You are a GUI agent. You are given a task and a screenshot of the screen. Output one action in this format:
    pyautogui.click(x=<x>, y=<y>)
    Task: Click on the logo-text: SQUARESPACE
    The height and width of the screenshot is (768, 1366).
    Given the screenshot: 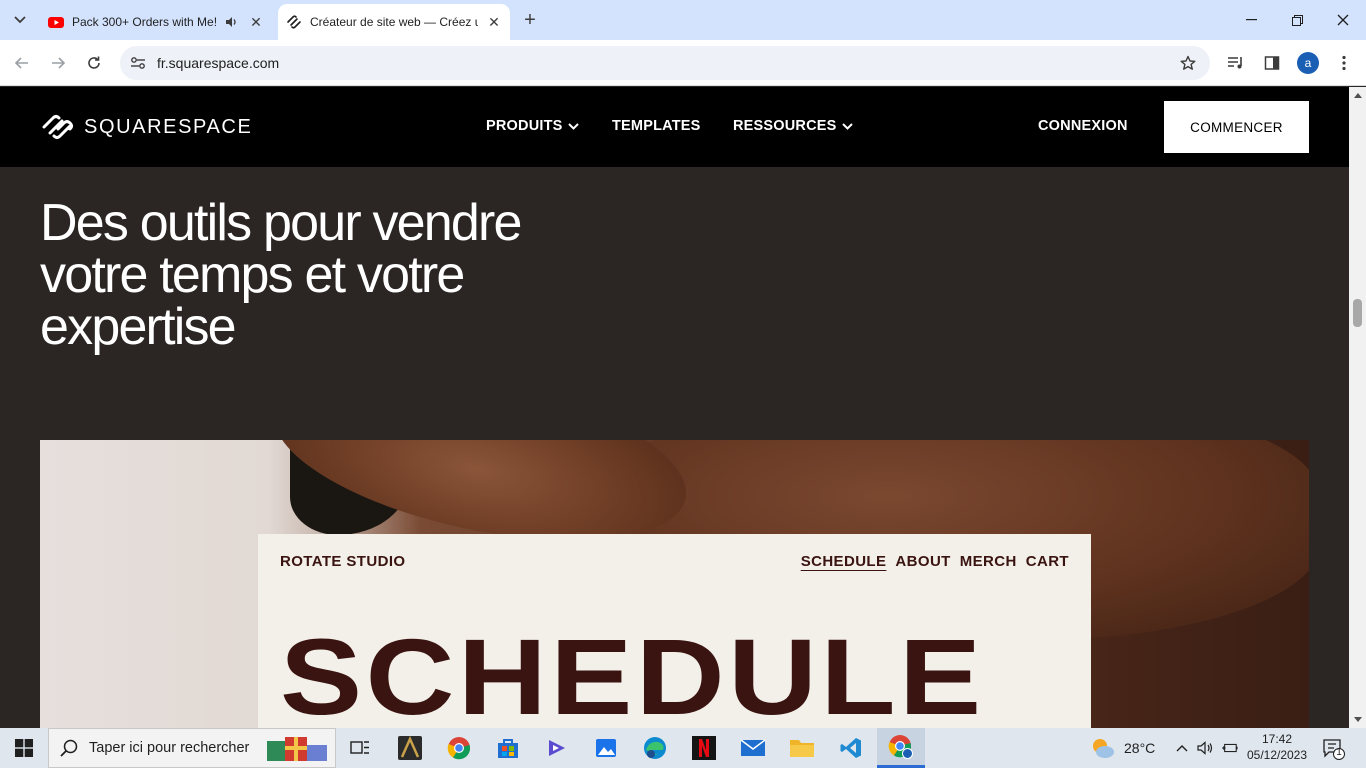 What is the action you would take?
    pyautogui.click(x=168, y=126)
    